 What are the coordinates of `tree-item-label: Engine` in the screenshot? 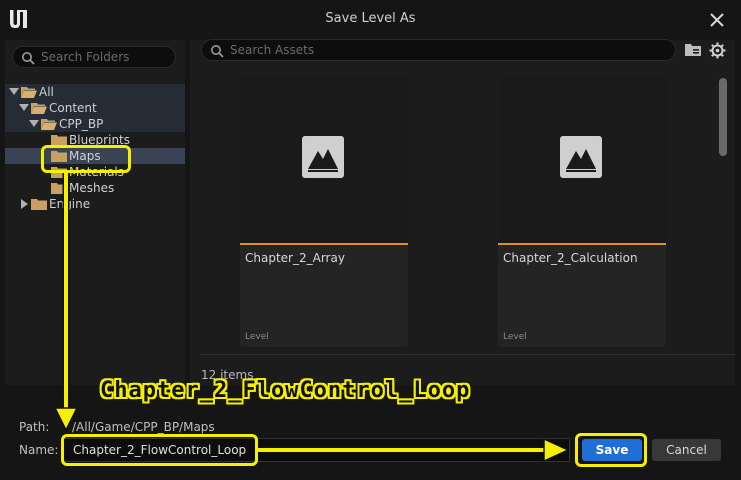 It's located at (70, 204).